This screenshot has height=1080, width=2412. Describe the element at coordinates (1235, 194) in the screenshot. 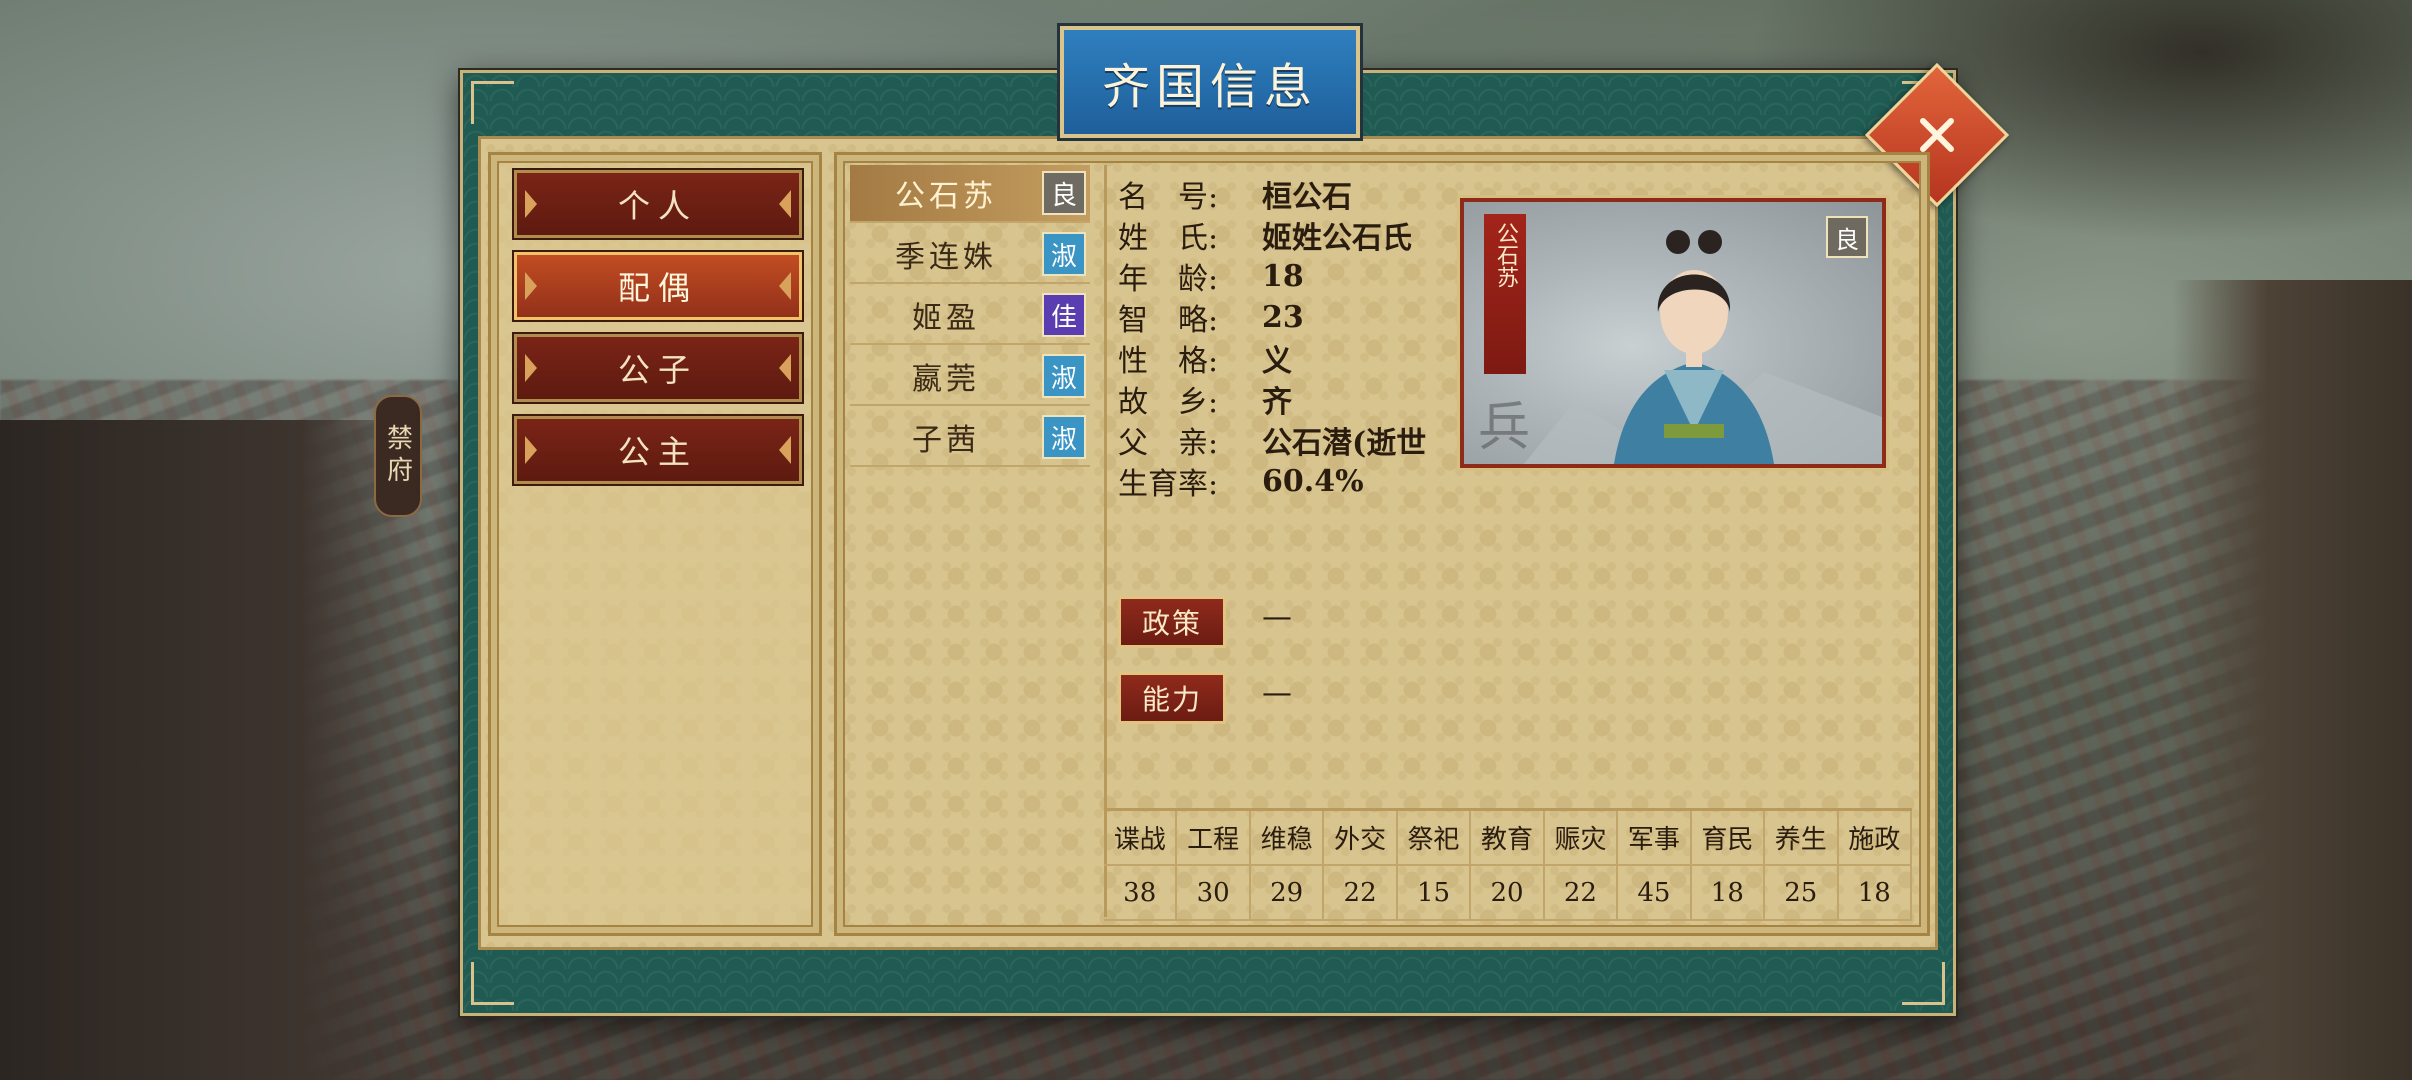

I see `info-row: 名 号: 桓公石` at that location.